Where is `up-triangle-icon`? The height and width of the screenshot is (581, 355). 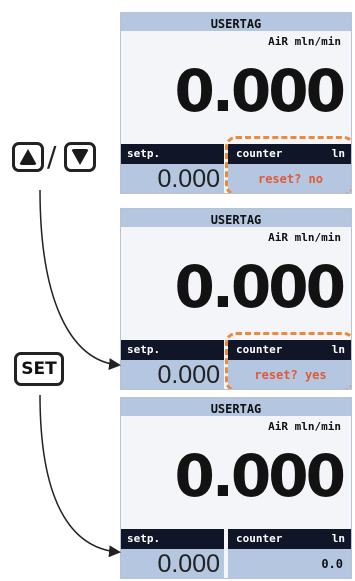
up-triangle-icon is located at coordinates (28, 157).